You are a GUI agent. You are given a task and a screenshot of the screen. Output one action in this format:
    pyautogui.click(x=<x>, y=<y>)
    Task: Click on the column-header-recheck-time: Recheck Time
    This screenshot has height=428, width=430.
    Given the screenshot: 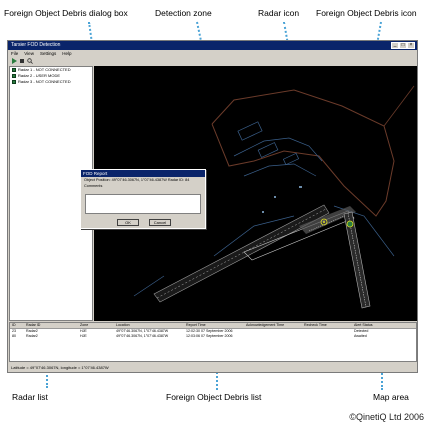 What is the action you would take?
    pyautogui.click(x=329, y=325)
    